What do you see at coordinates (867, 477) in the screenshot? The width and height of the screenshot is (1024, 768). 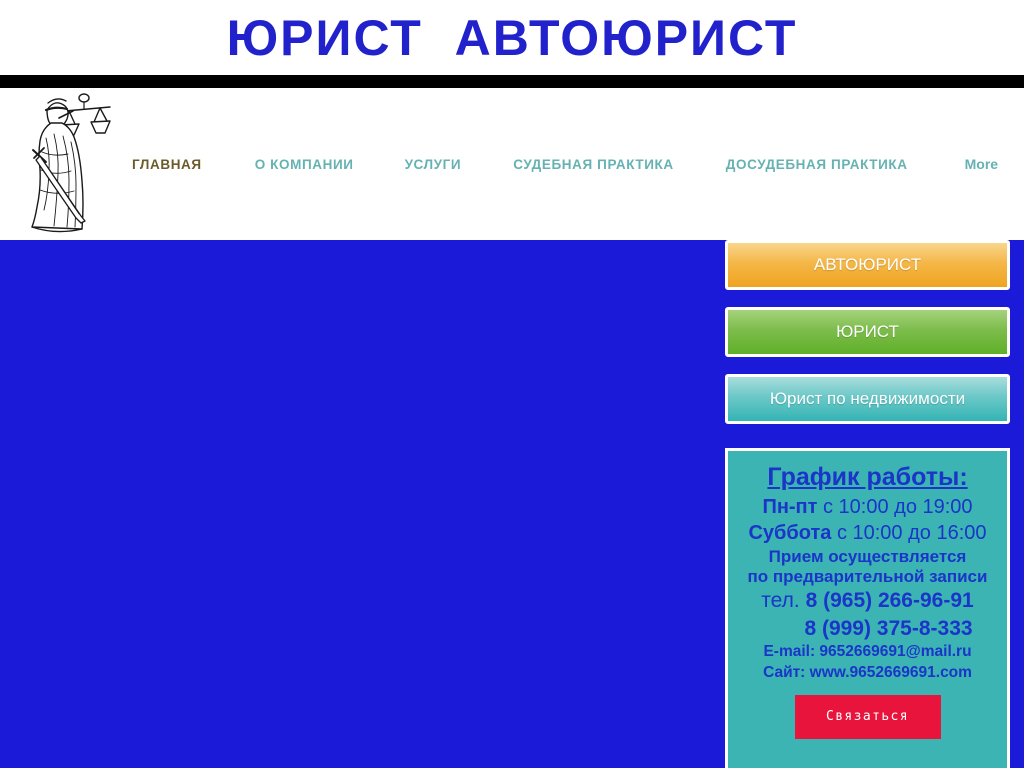 I see `panel-heading: График работы:` at bounding box center [867, 477].